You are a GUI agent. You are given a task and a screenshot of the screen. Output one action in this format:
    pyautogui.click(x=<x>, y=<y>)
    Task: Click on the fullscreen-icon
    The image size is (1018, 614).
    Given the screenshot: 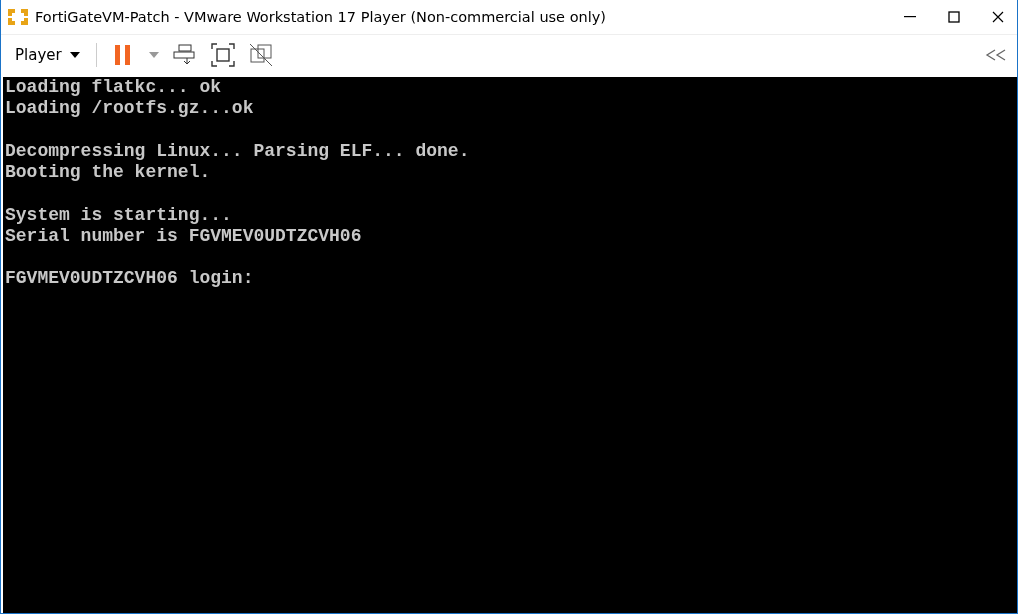 What is the action you would take?
    pyautogui.click(x=222, y=55)
    